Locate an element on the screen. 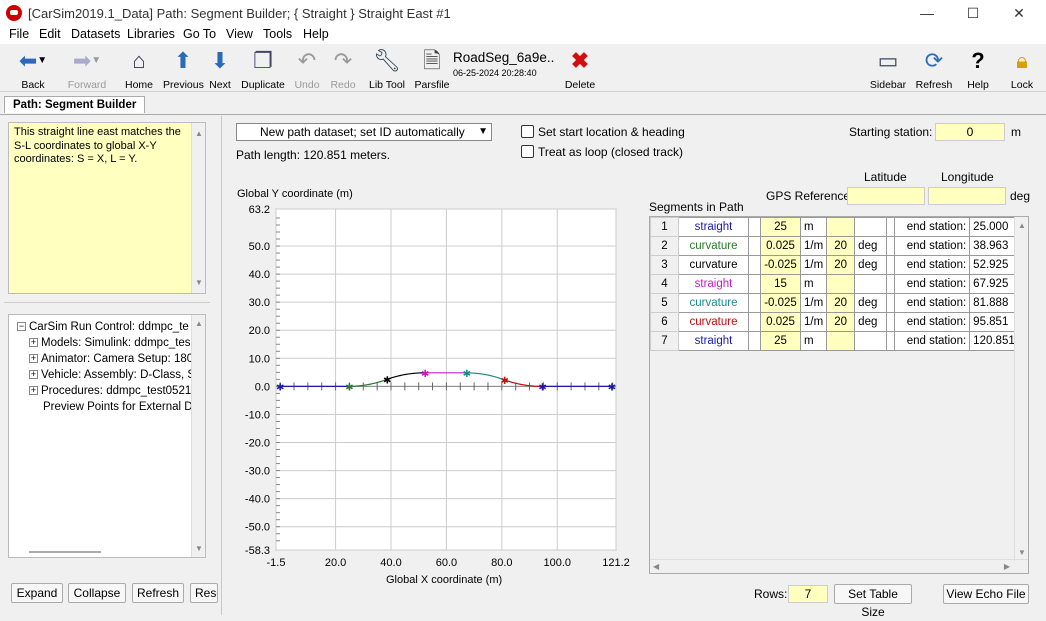 This screenshot has width=1046, height=621. refresh-button: Refresh is located at coordinates (158, 593).